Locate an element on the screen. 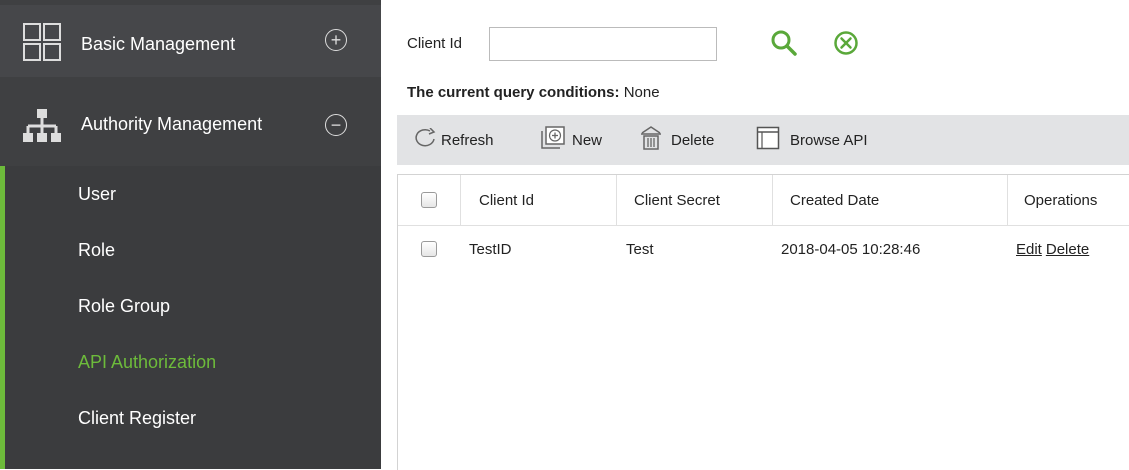 The image size is (1129, 470). column-header-client-id: Client Id is located at coordinates (507, 200).